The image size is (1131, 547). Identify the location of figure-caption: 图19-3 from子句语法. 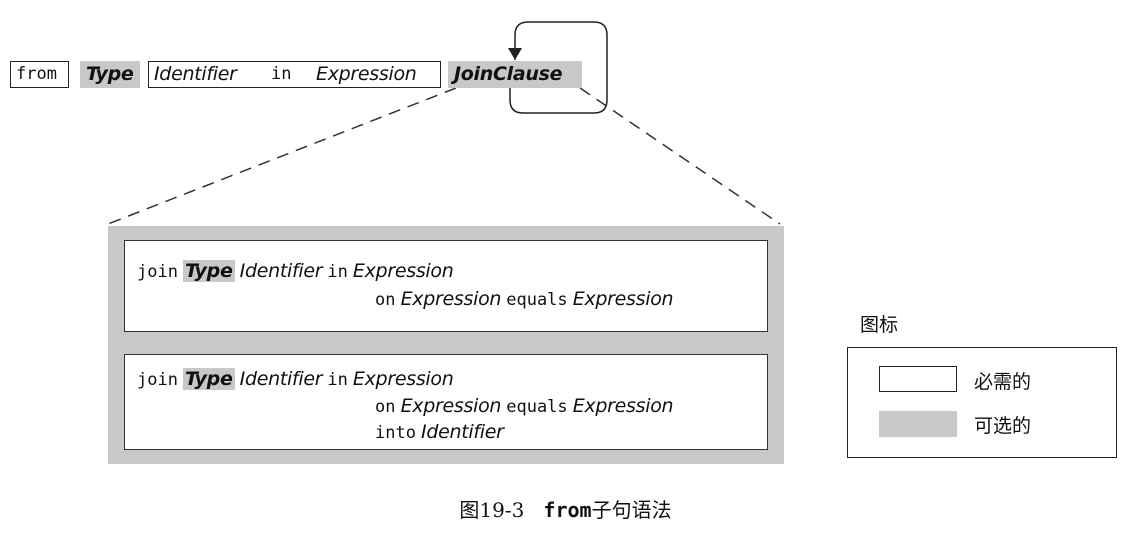
(565, 508).